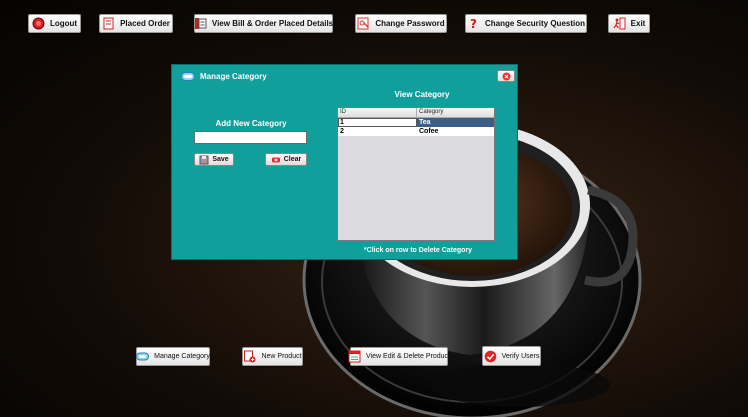 The width and height of the screenshot is (748, 417). I want to click on delete-hint: *Click on row to Delete Category, so click(418, 250).